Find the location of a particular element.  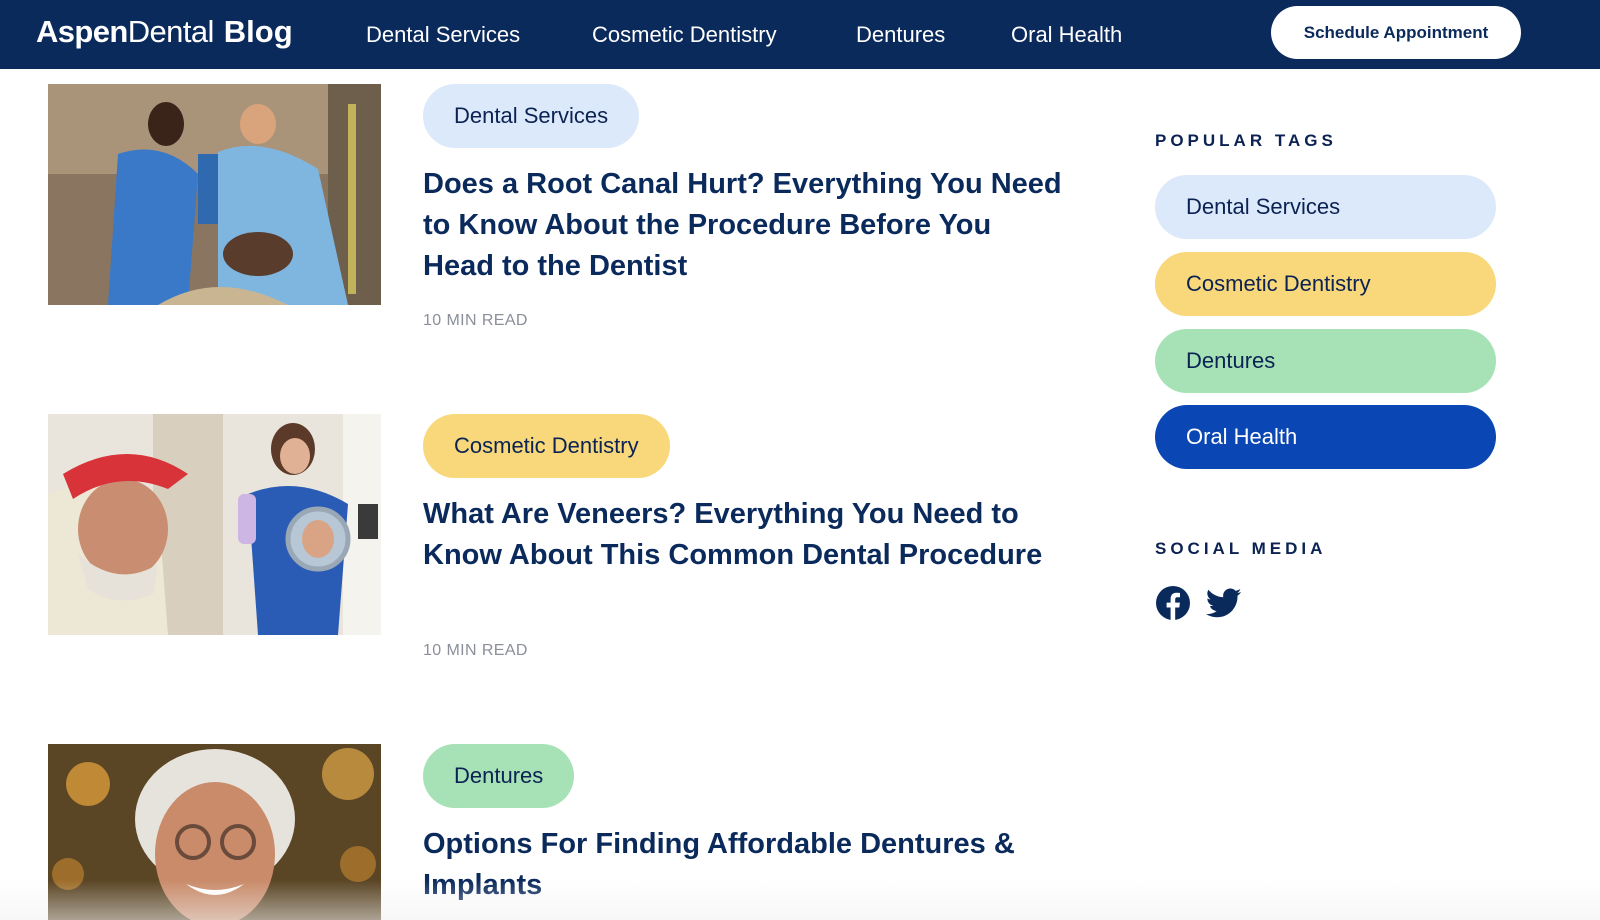

social-media-heading: SOCIAL MEDIA is located at coordinates (1241, 548).